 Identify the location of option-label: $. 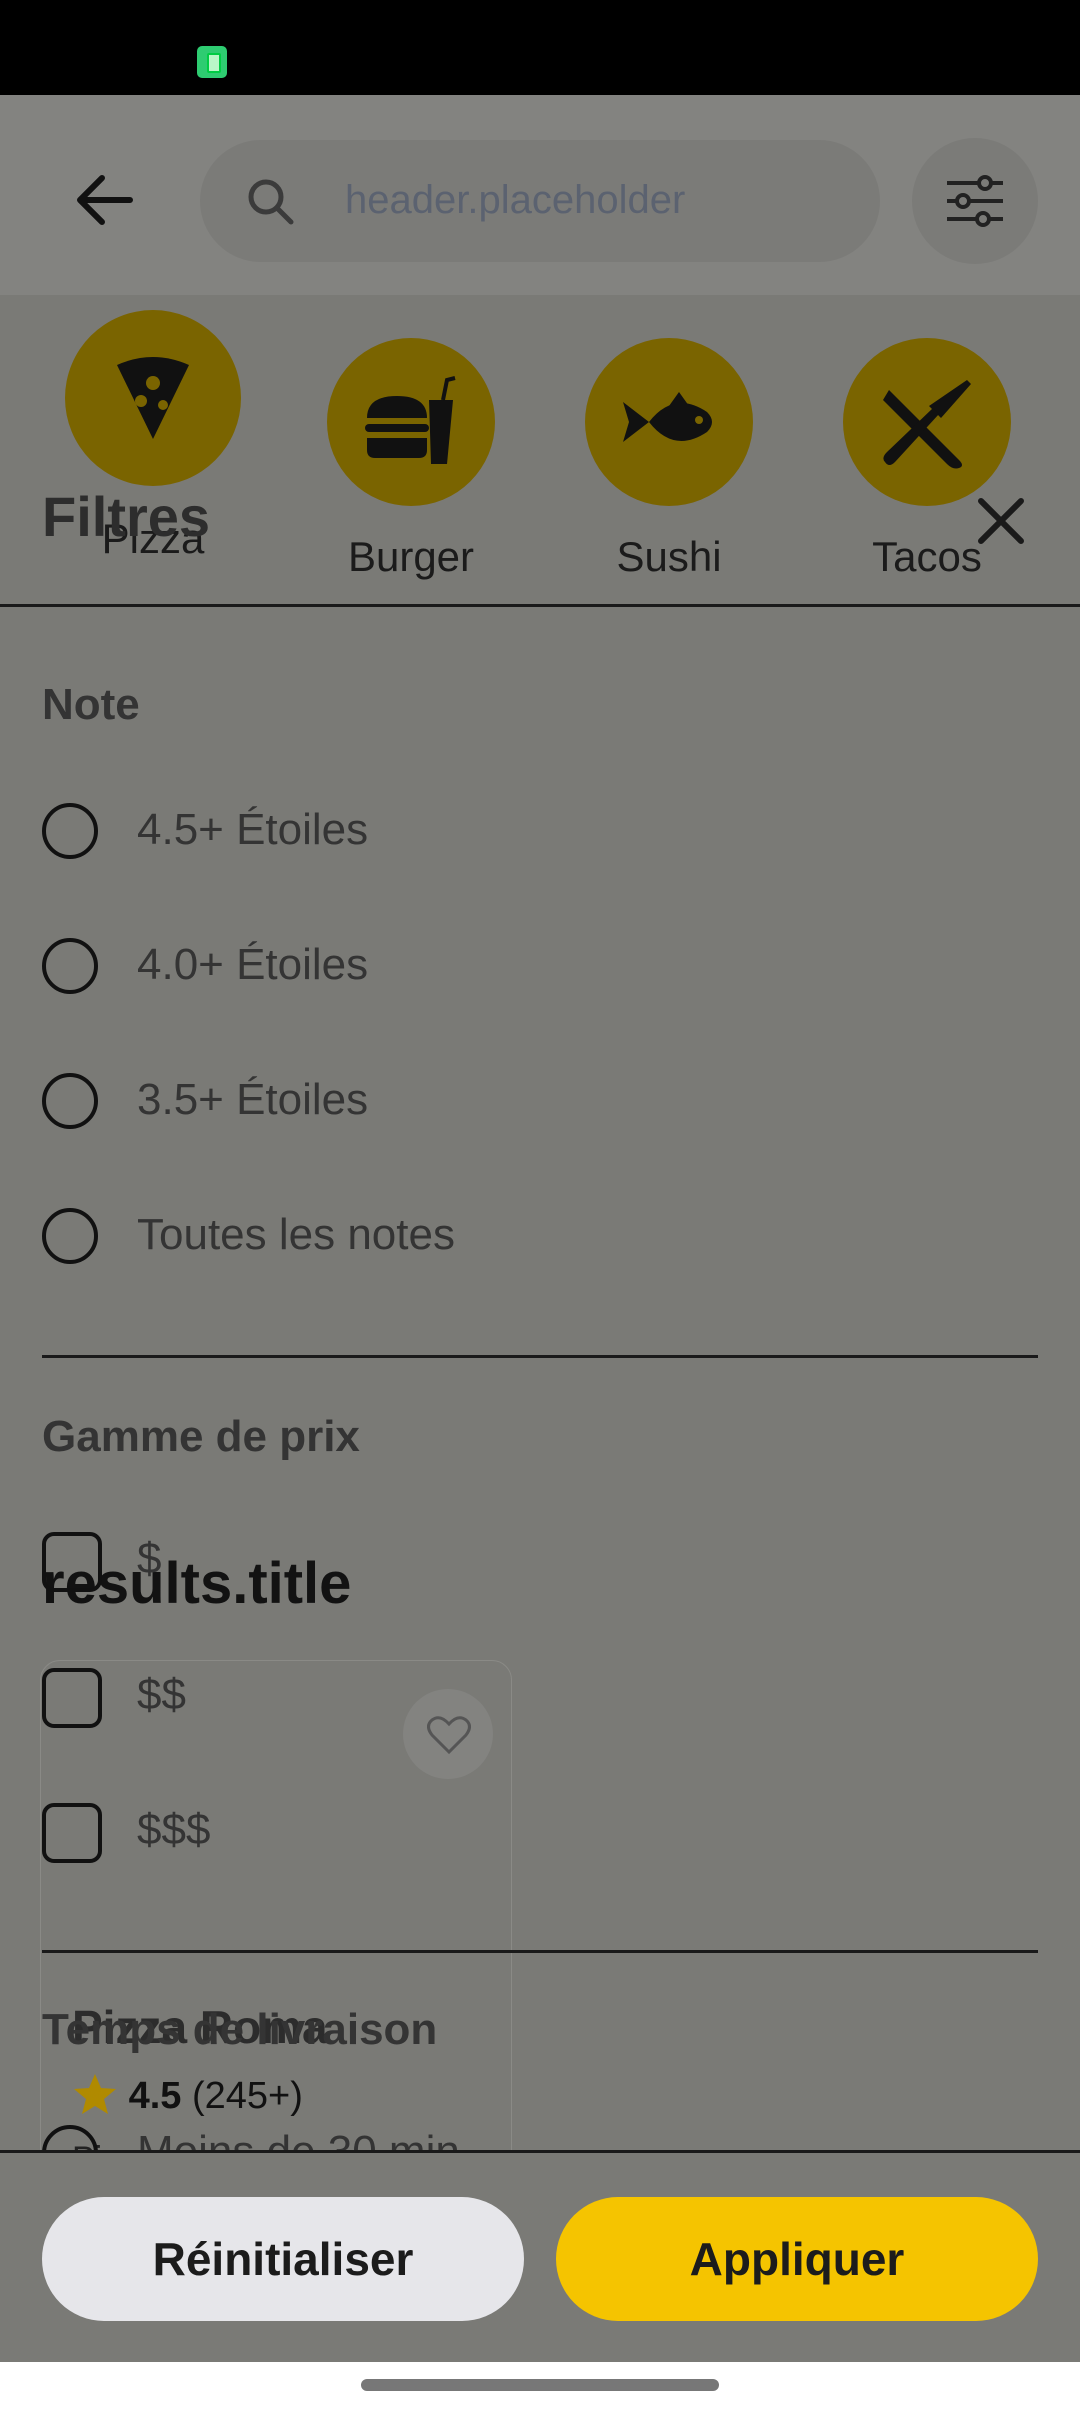
(149, 1558).